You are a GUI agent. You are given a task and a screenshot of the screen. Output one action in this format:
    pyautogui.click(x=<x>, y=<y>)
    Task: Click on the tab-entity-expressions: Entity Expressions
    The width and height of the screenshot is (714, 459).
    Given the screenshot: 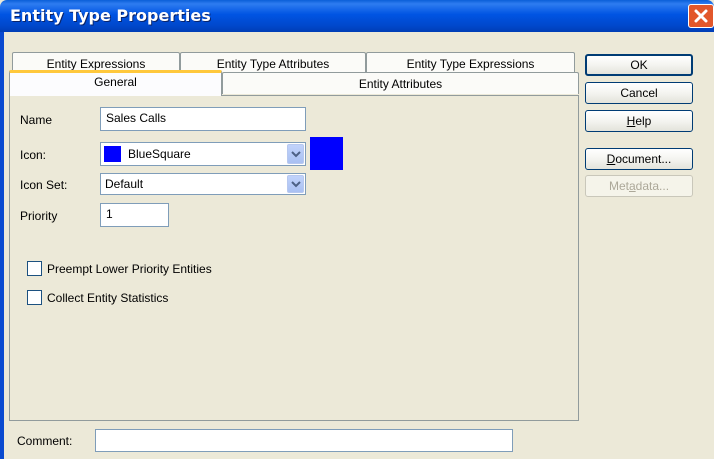 What is the action you would take?
    pyautogui.click(x=96, y=62)
    